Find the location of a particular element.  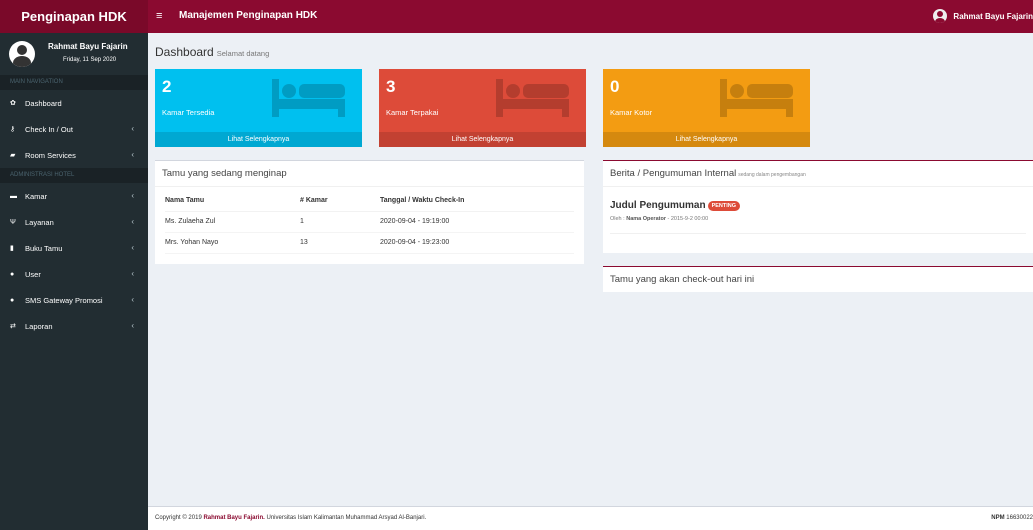

table-row: Mrs. Yohan Nayo 13 2020-09-04 - 19:23:00 is located at coordinates (369, 243).